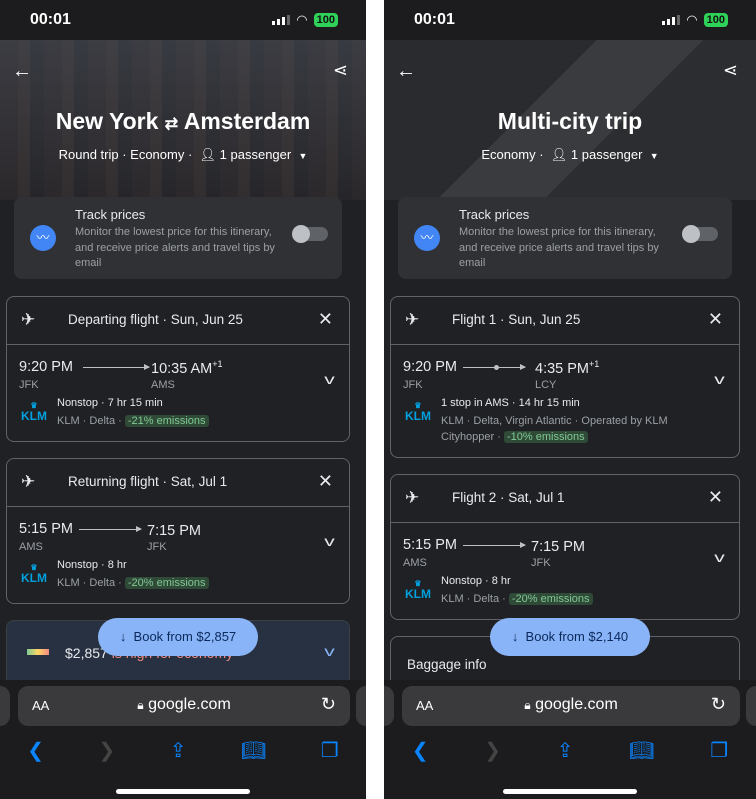 The image size is (756, 799). I want to click on home-indicator, so click(570, 791).